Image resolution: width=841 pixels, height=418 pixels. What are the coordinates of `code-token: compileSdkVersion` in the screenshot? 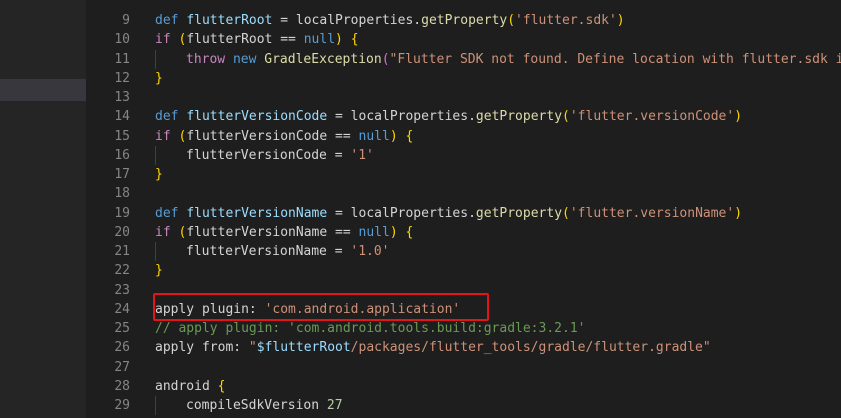 It's located at (256, 405).